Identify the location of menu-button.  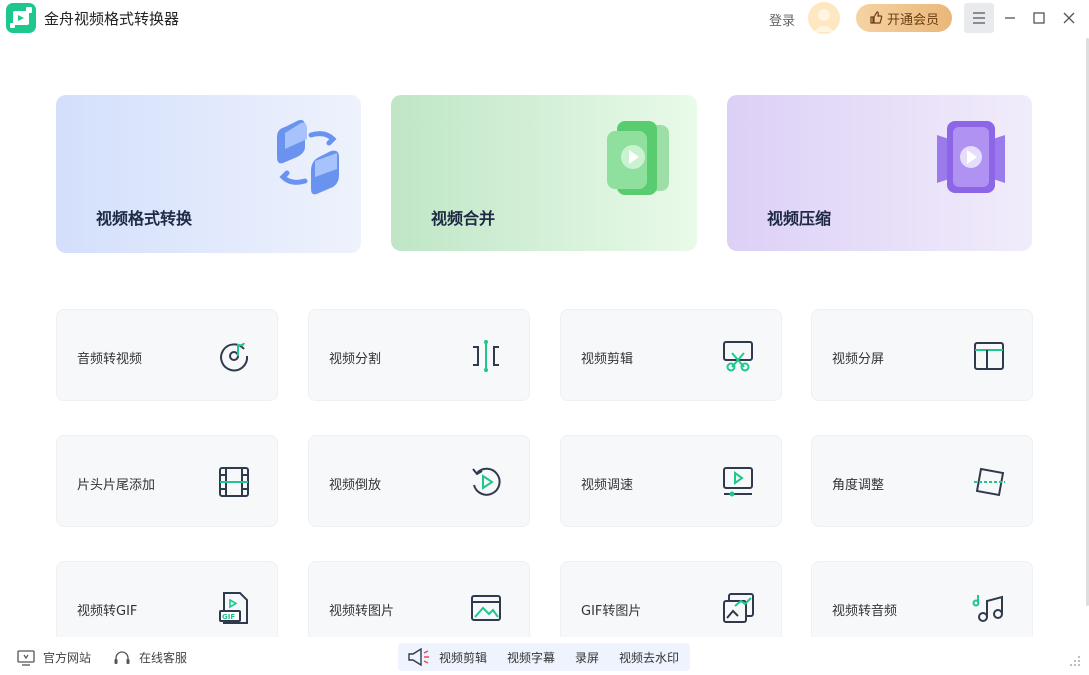
(979, 18).